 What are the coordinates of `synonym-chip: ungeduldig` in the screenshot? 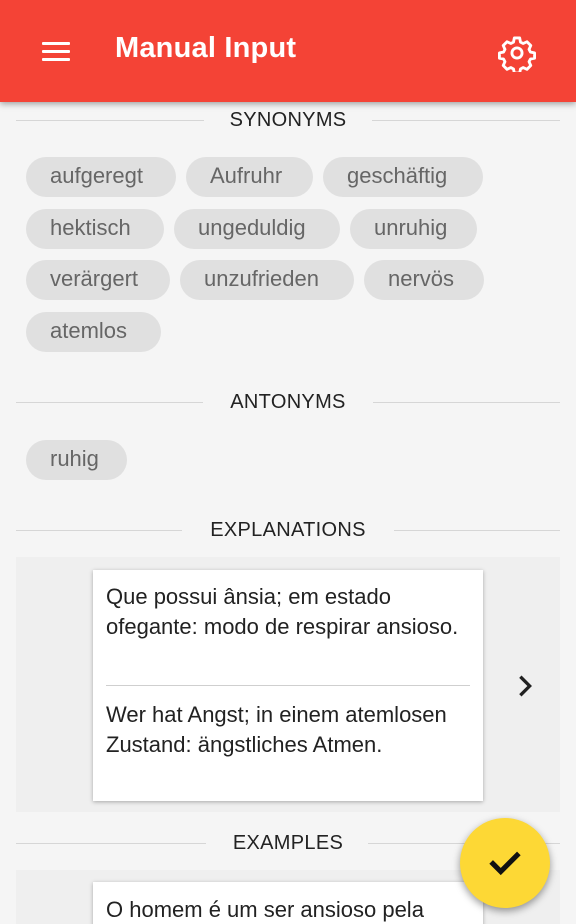 It's located at (257, 229).